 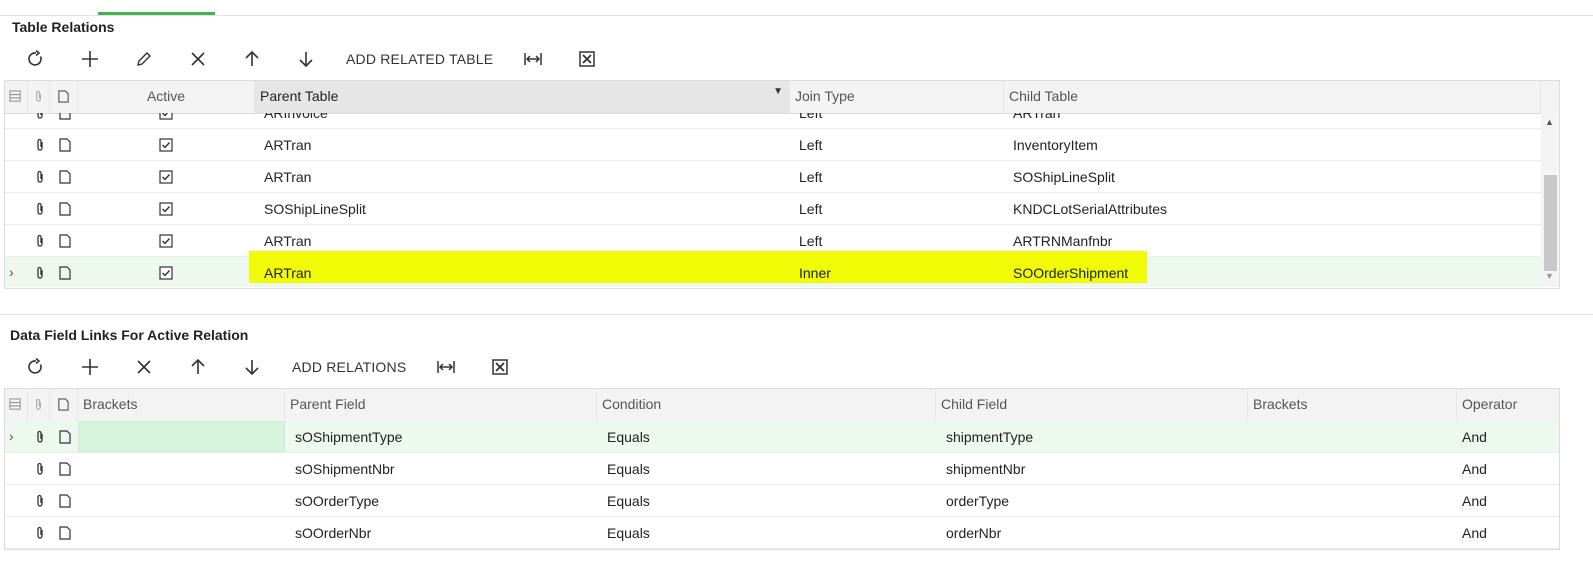 What do you see at coordinates (349, 367) in the screenshot?
I see `add-relations-button: ADD RELATIONS` at bounding box center [349, 367].